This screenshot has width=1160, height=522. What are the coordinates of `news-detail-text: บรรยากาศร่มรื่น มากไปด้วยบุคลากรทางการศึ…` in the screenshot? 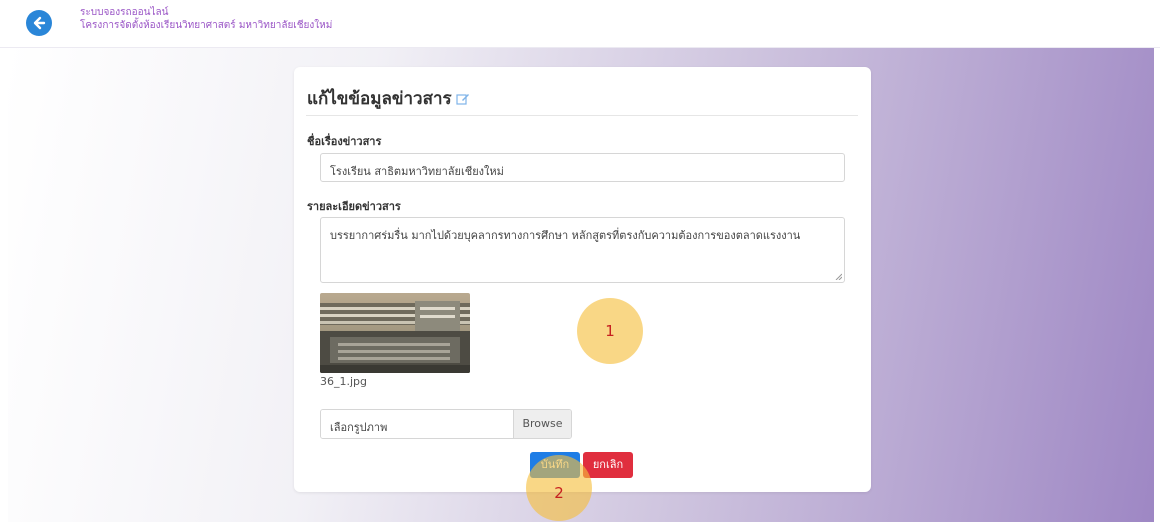 It's located at (565, 235).